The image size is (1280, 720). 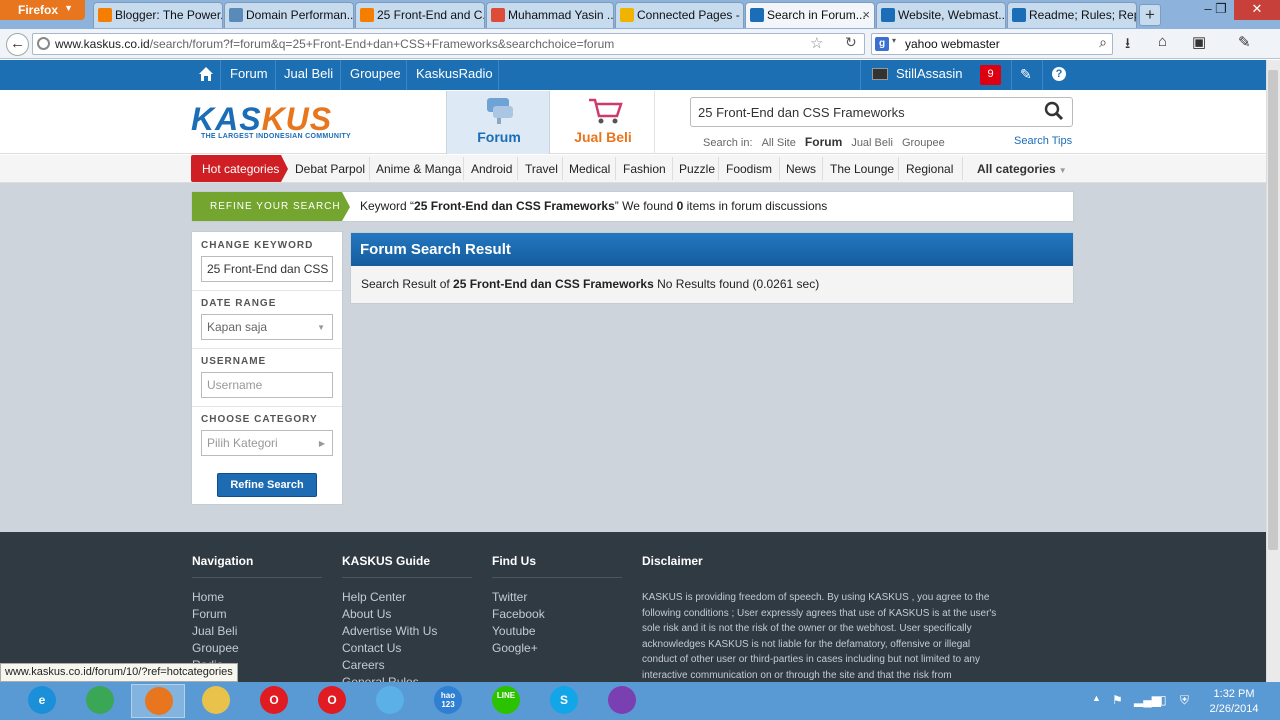 What do you see at coordinates (454, 73) in the screenshot?
I see `topnav-kaskusradio: KaskusRadio` at bounding box center [454, 73].